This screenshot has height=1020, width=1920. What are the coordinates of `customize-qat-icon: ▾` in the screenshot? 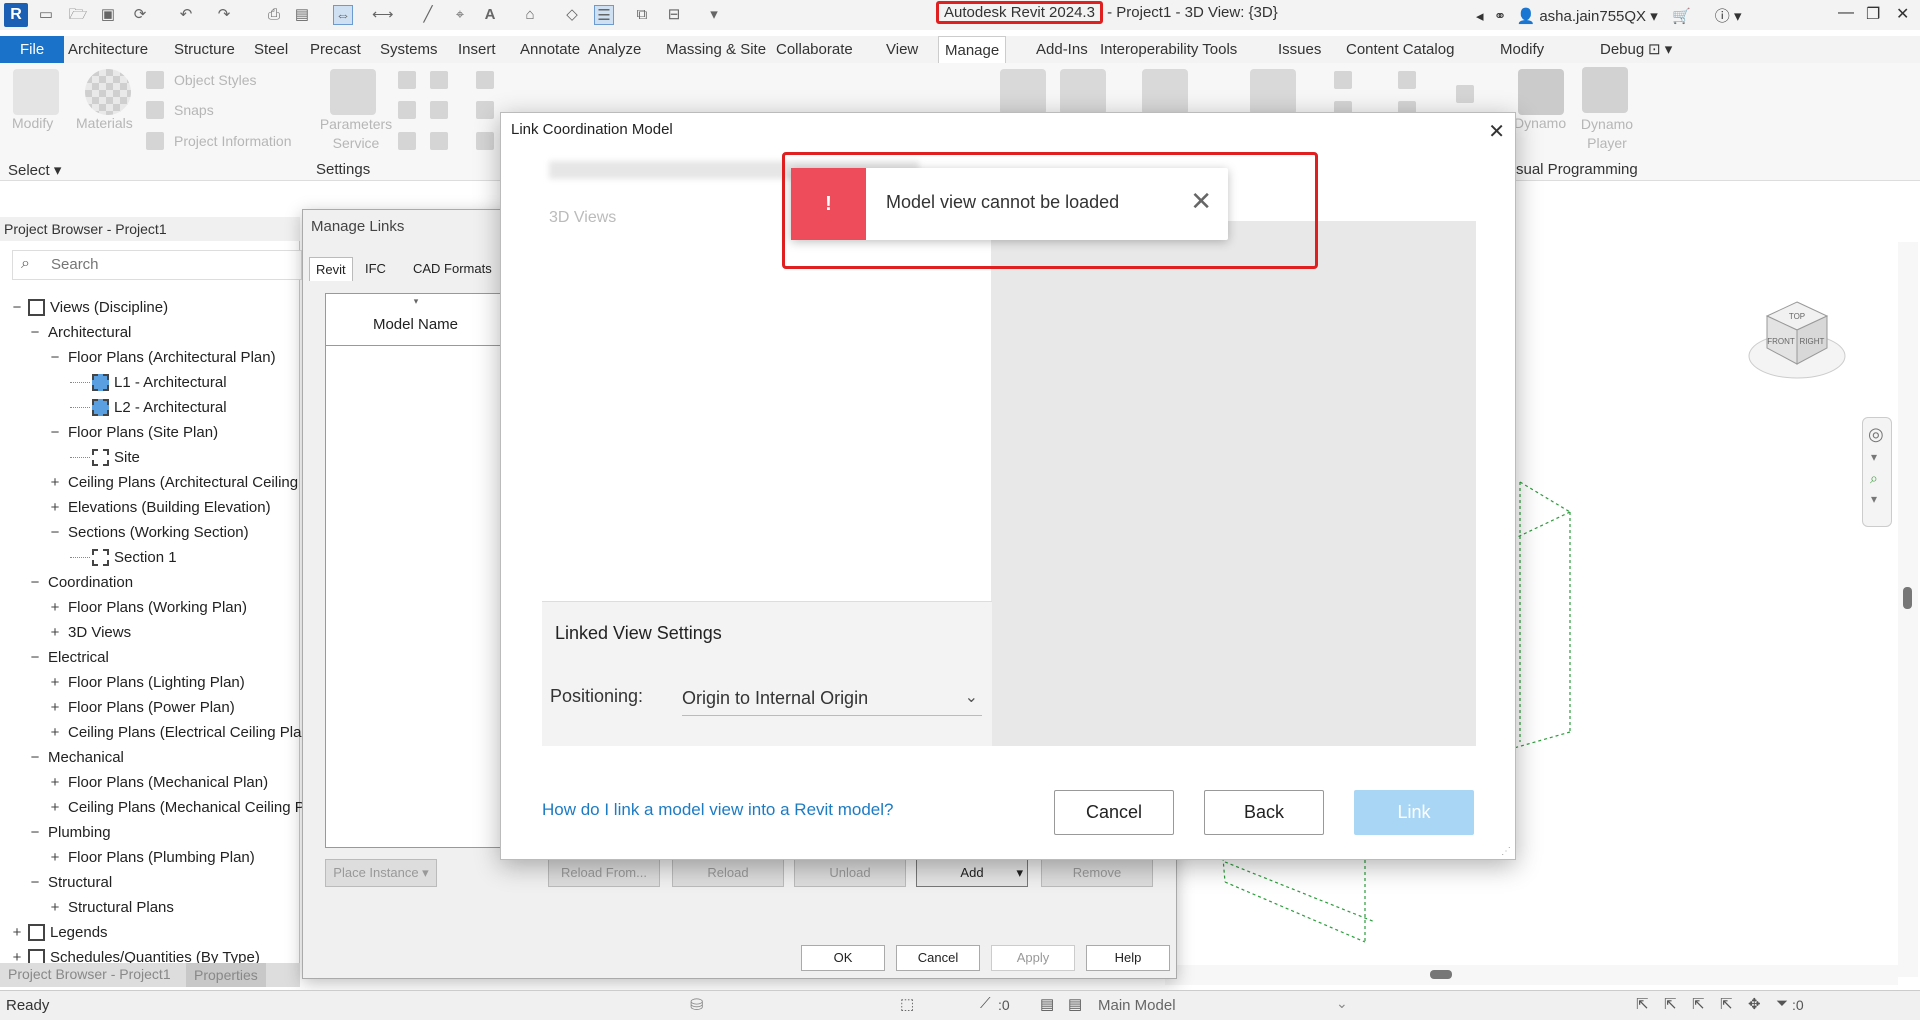 It's located at (714, 15).